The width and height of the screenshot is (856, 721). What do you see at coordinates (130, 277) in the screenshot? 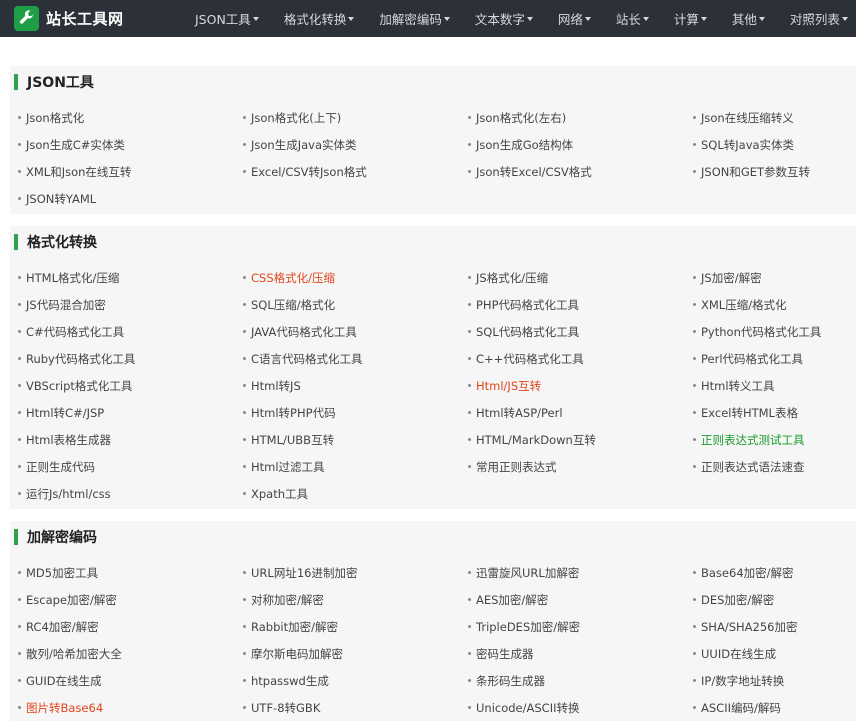
I see `tool-link: HTML格式化/压缩` at bounding box center [130, 277].